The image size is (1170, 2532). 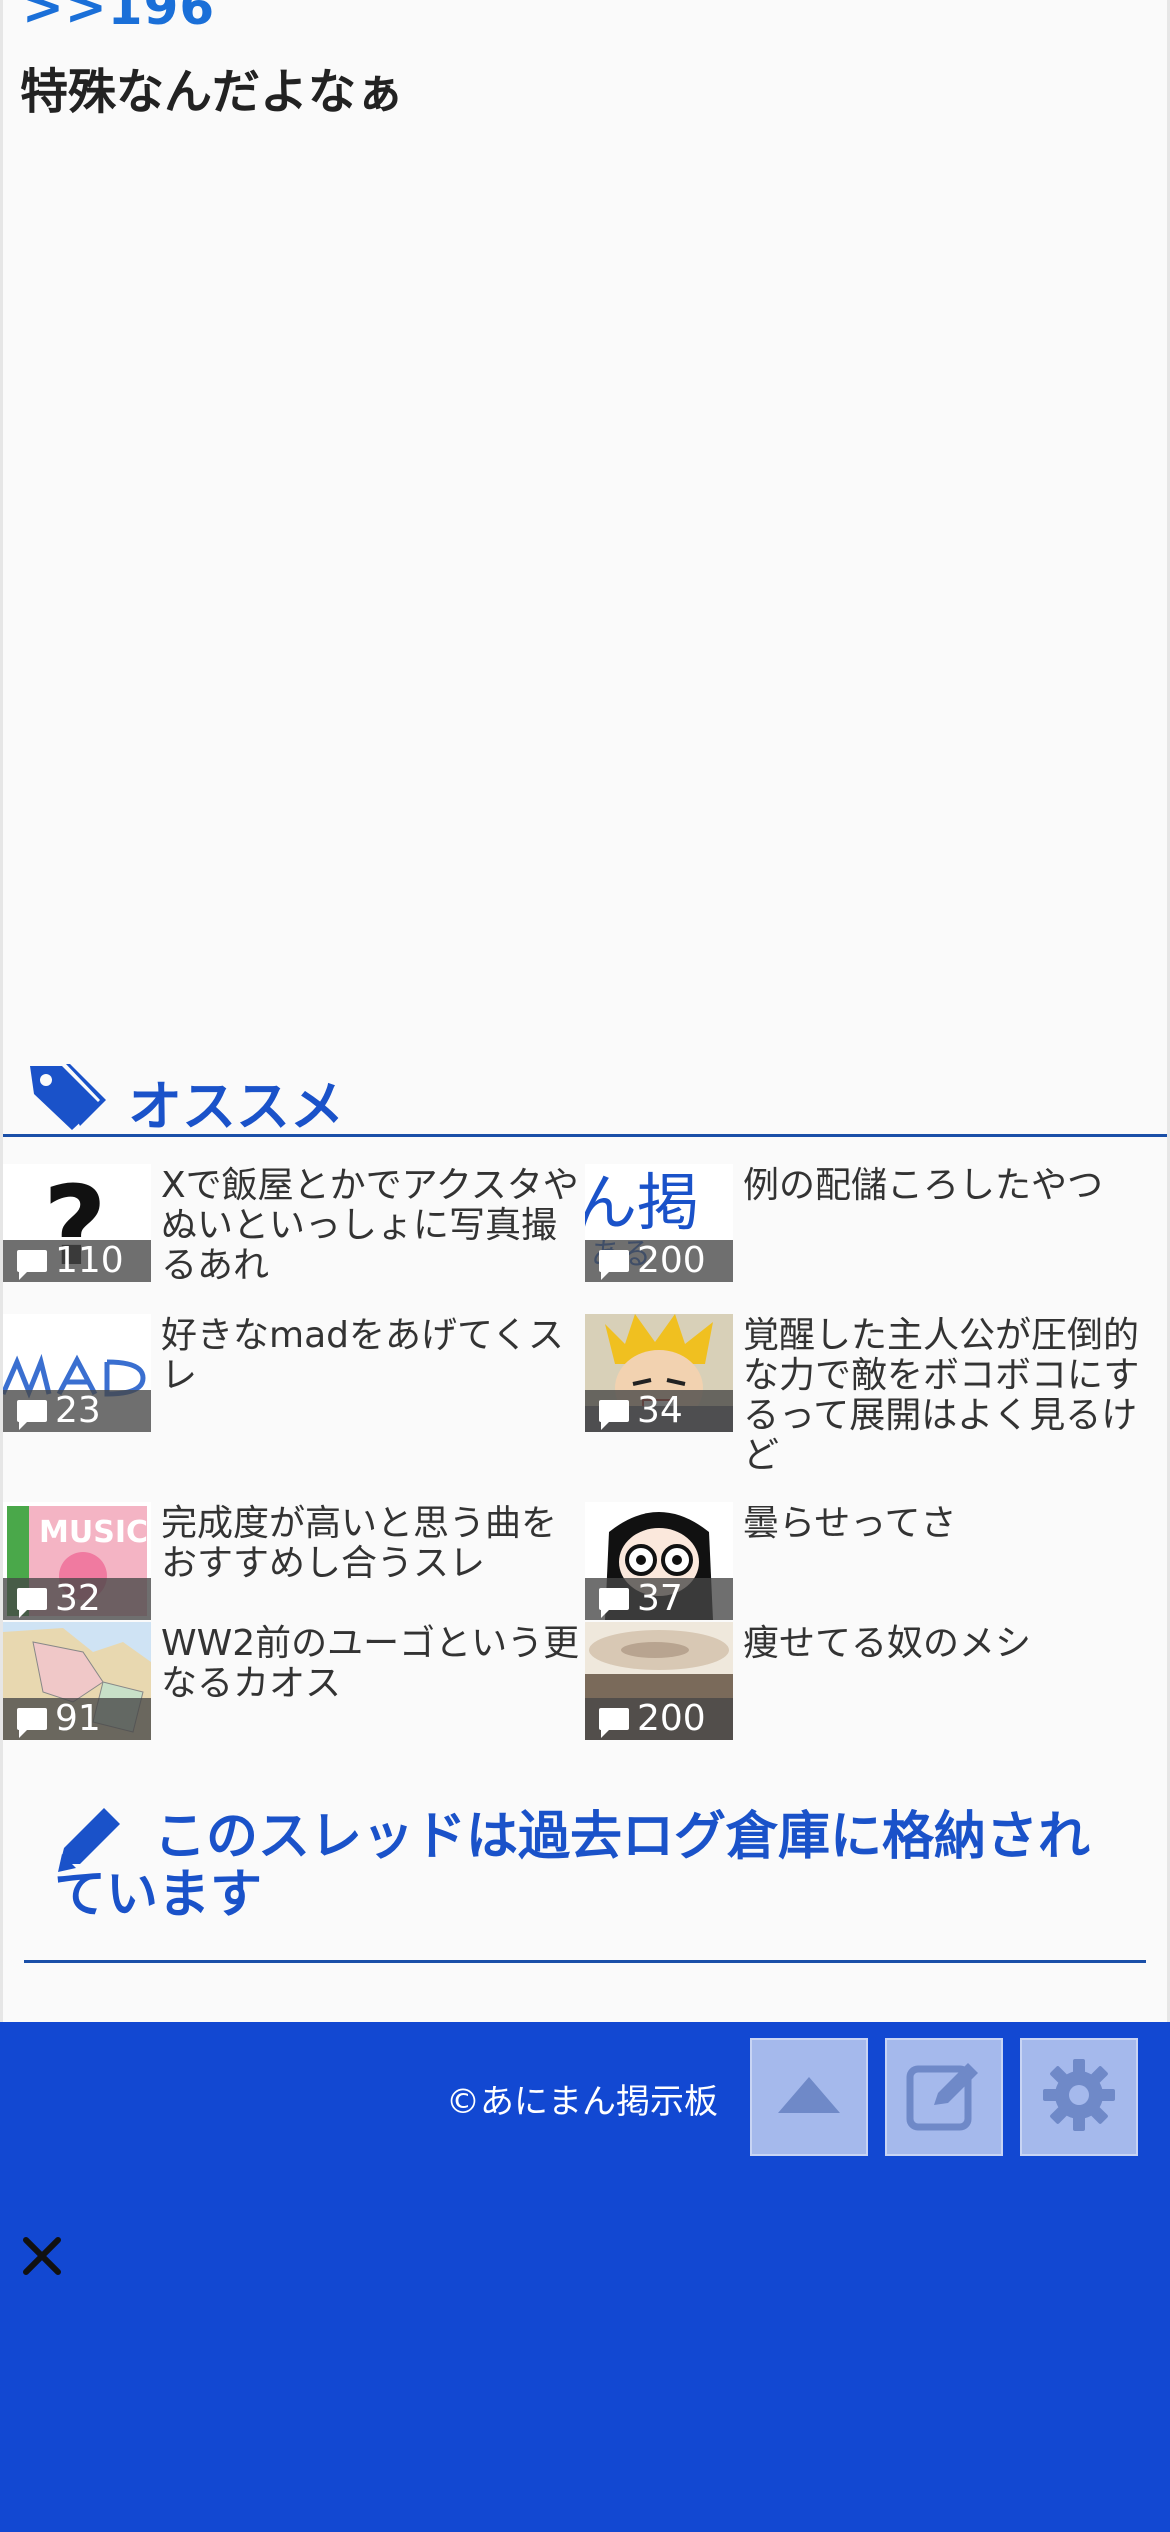 I want to click on thread-title-link: 覚醒した主人公が圧倒的な力で敵をボコボコにするって展開はよく見るけど, so click(x=953, y=1396).